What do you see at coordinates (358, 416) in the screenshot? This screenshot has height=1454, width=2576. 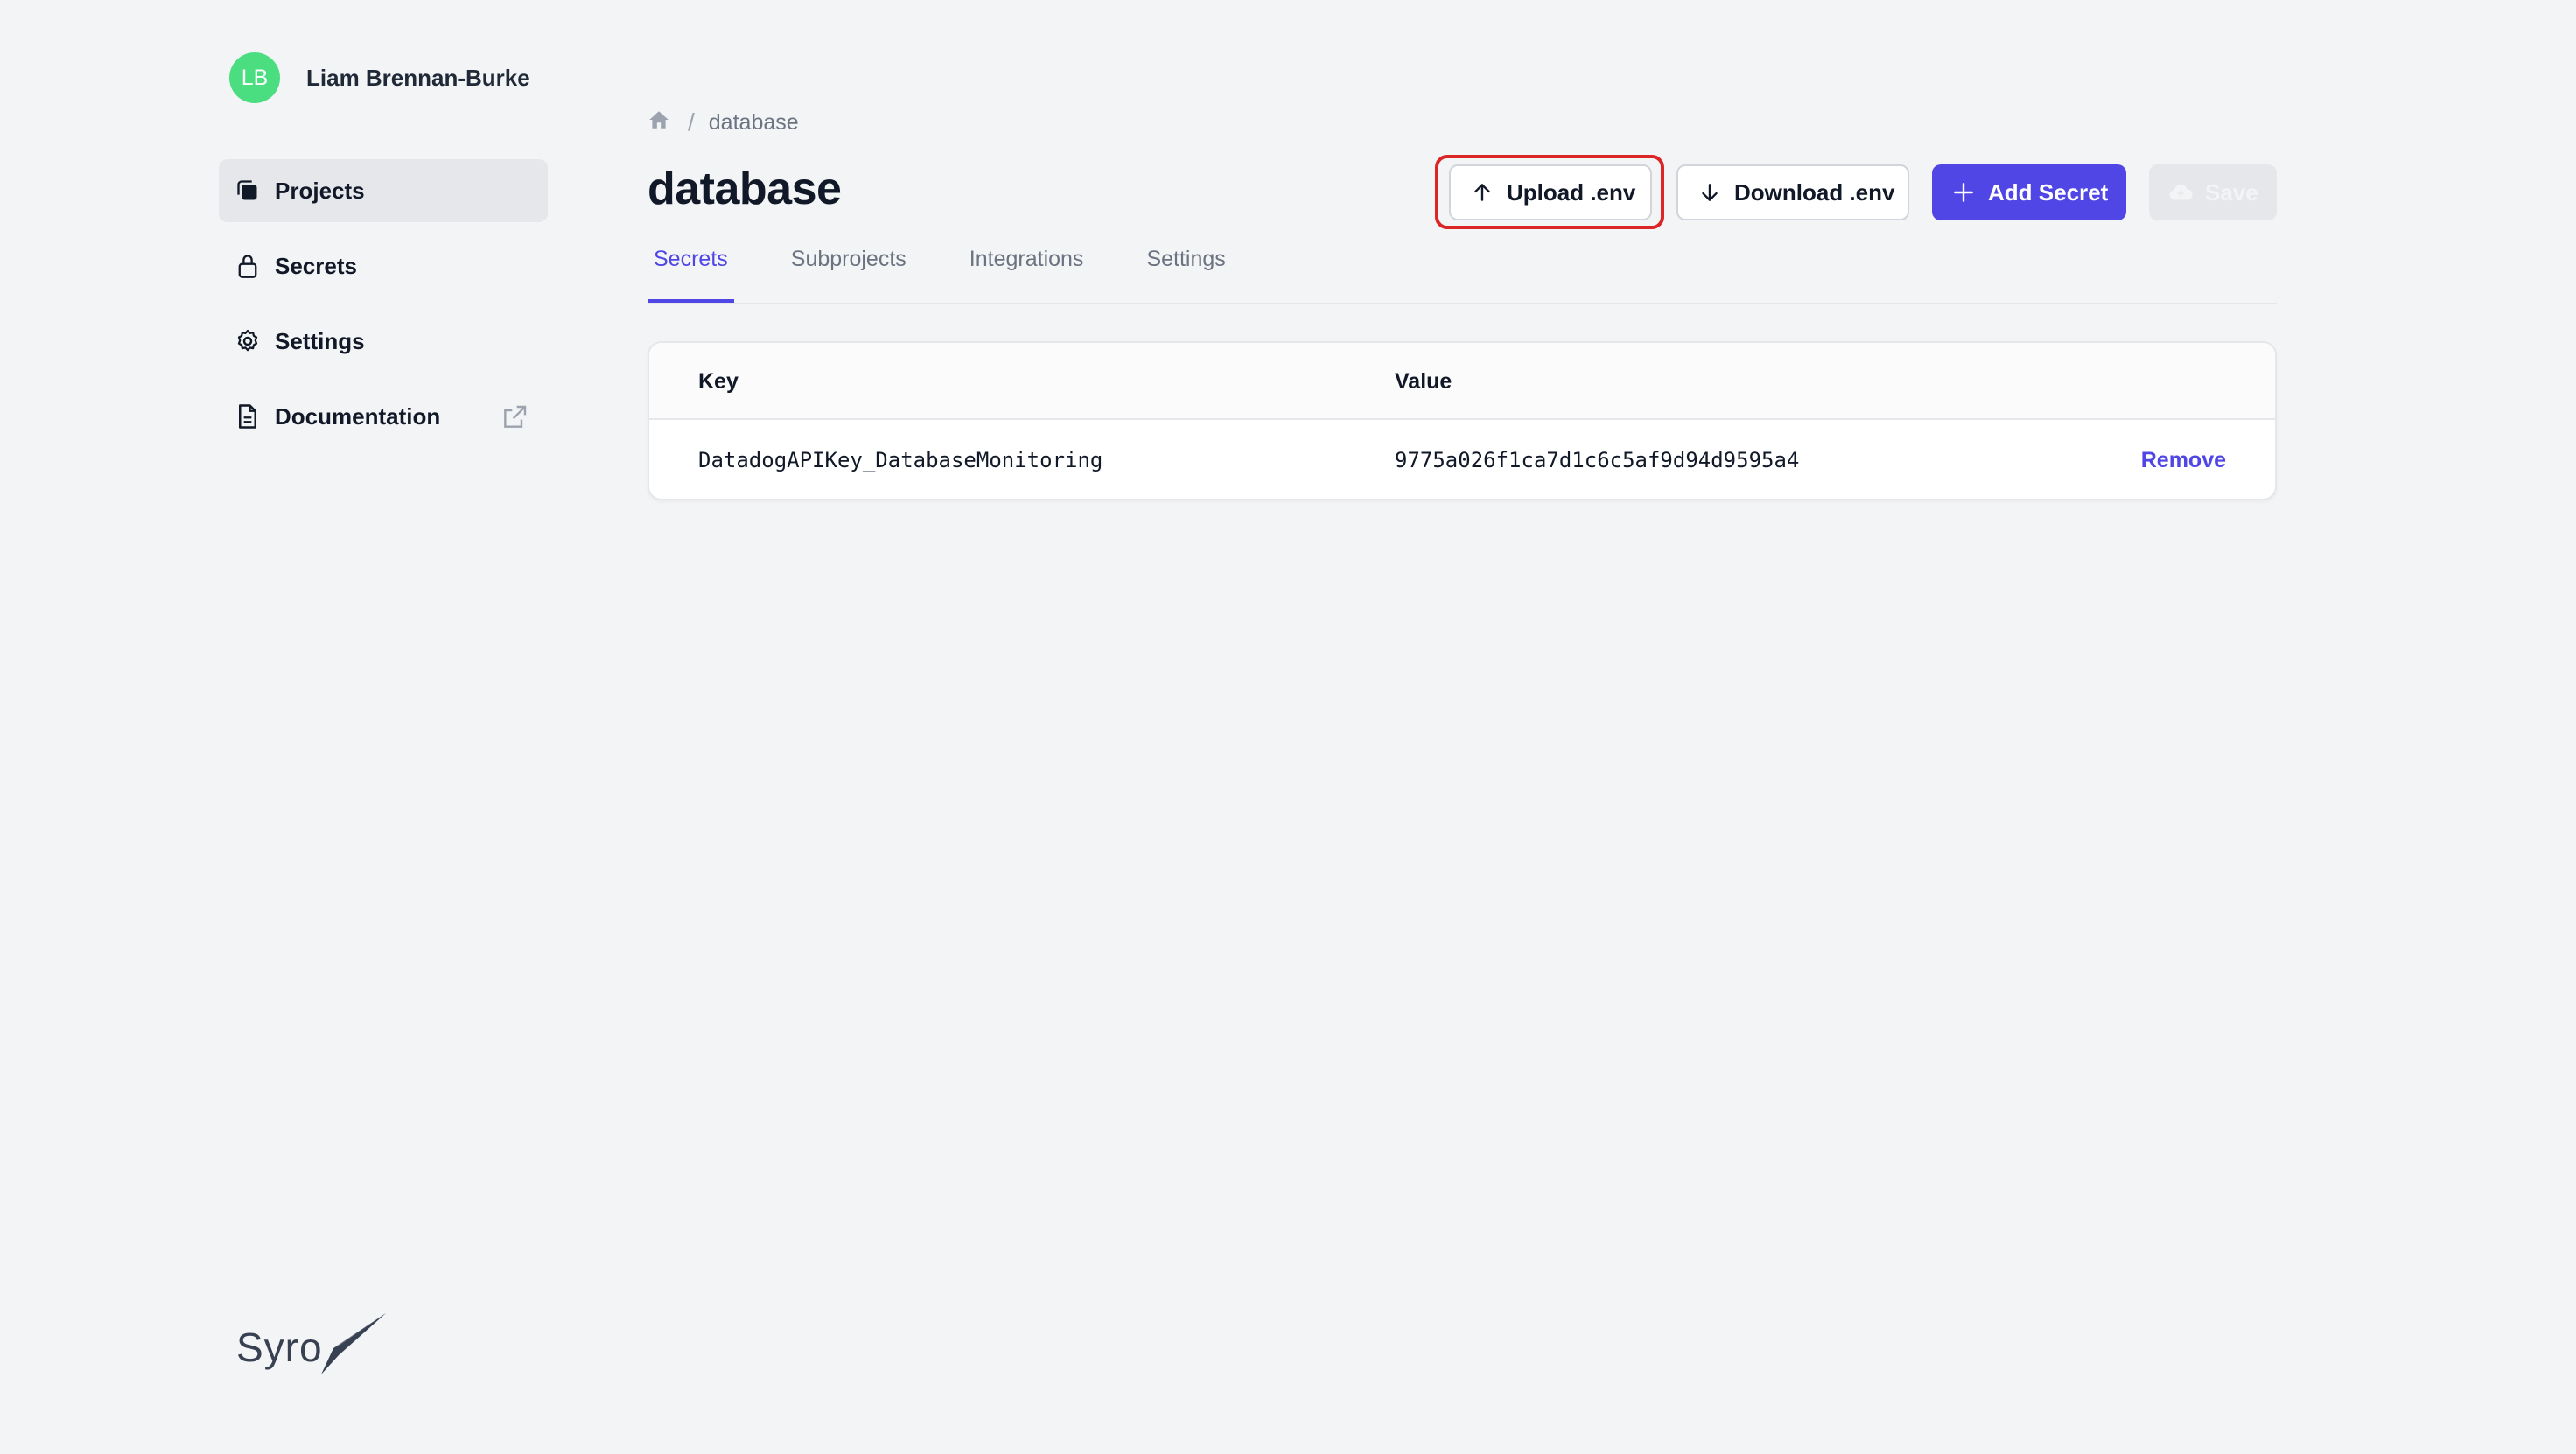 I see `sidebar-item-label: Documentation` at bounding box center [358, 416].